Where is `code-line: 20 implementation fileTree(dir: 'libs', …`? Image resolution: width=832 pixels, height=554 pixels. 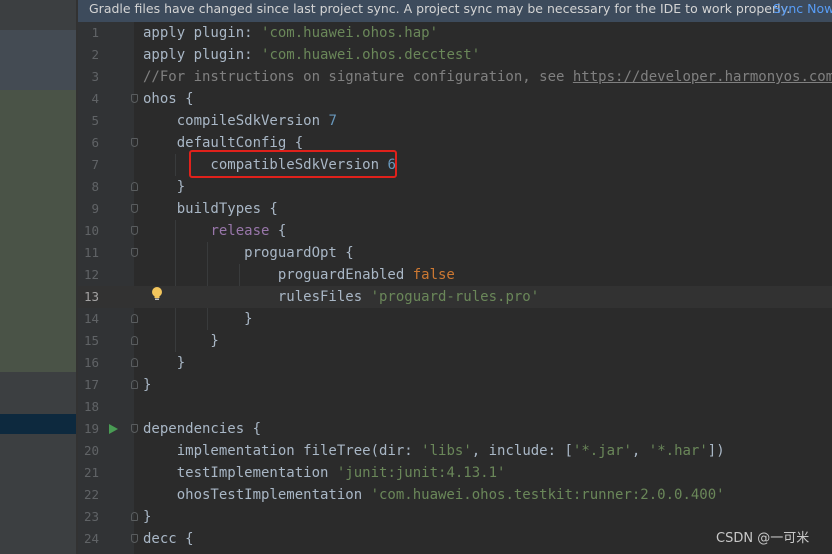
code-line: 20 implementation fileTree(dir: 'libs', … is located at coordinates (455, 451).